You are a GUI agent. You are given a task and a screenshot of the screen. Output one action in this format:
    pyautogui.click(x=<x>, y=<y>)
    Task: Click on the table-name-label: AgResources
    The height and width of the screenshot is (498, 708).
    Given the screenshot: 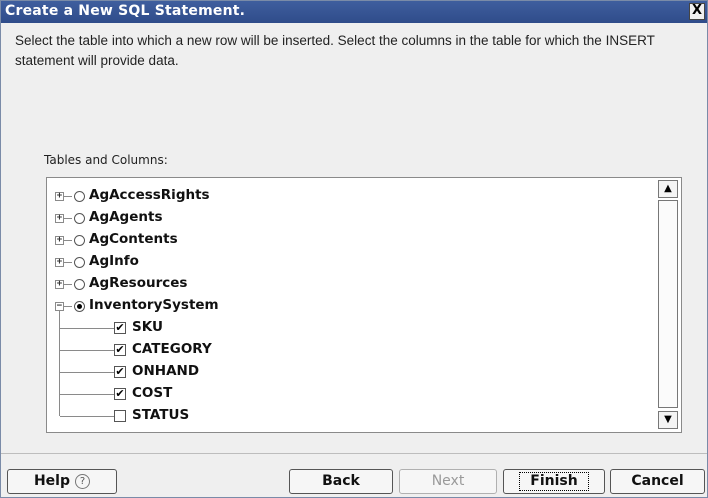 What is the action you would take?
    pyautogui.click(x=138, y=283)
    